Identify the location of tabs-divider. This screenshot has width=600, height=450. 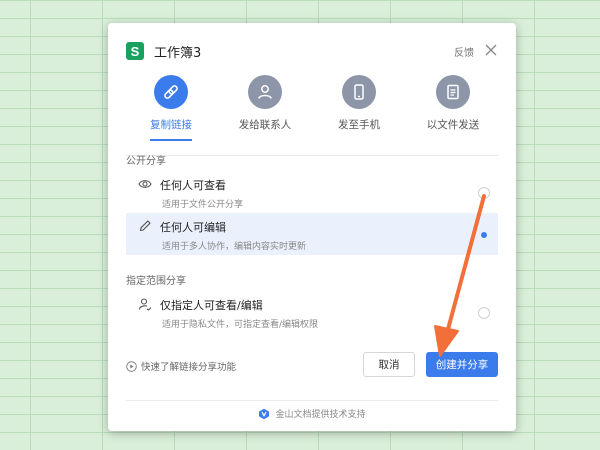
(312, 155).